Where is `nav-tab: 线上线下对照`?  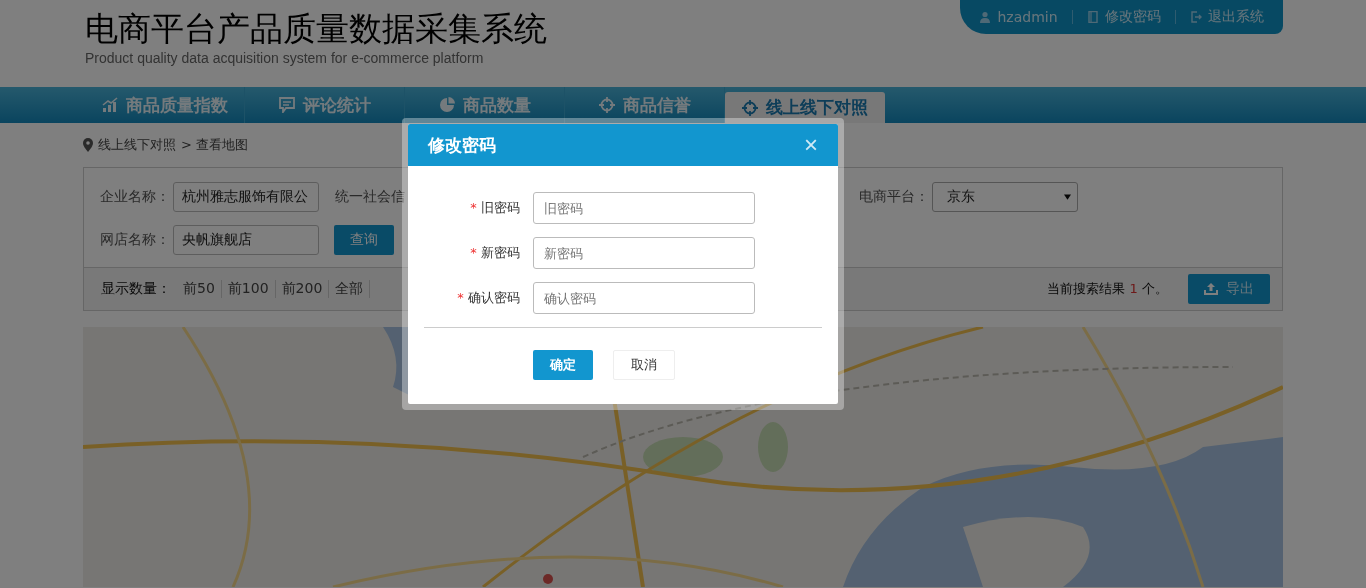
nav-tab: 线上线下对照 is located at coordinates (805, 107).